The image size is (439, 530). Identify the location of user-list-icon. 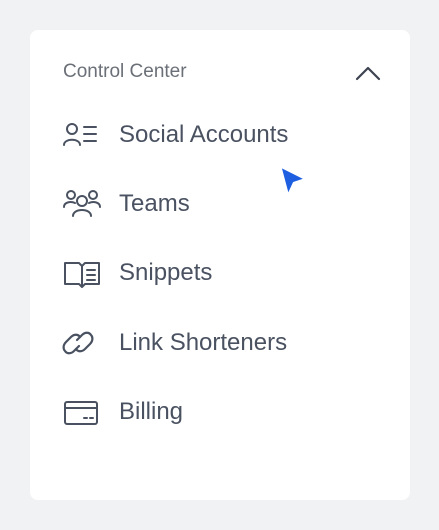
(82, 135).